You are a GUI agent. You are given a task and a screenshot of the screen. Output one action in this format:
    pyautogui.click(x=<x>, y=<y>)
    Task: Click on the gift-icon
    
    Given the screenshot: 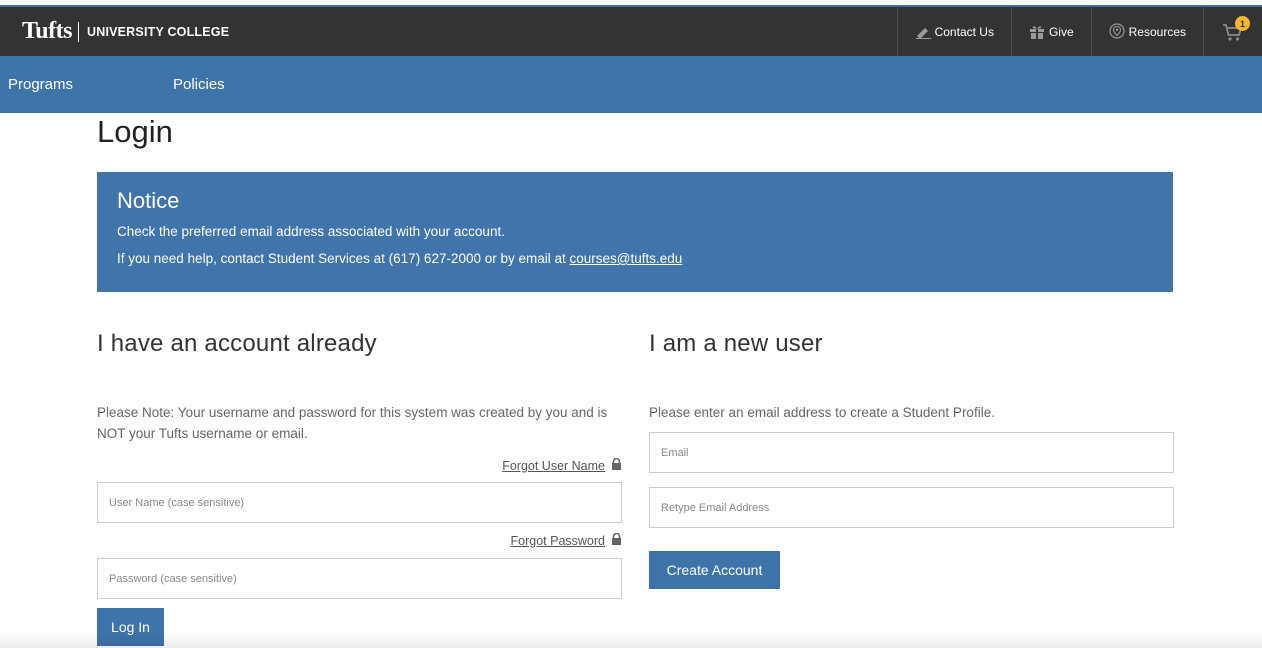 What is the action you would take?
    pyautogui.click(x=1037, y=32)
    